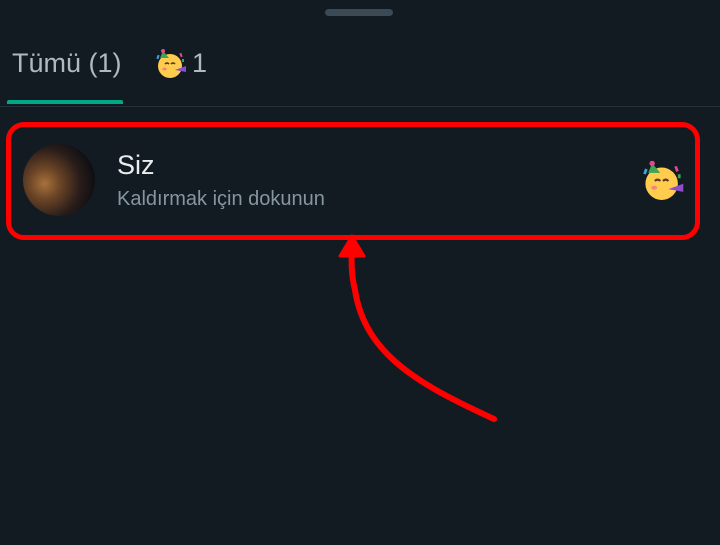  I want to click on tab-all: Tümü (1), so click(65, 67).